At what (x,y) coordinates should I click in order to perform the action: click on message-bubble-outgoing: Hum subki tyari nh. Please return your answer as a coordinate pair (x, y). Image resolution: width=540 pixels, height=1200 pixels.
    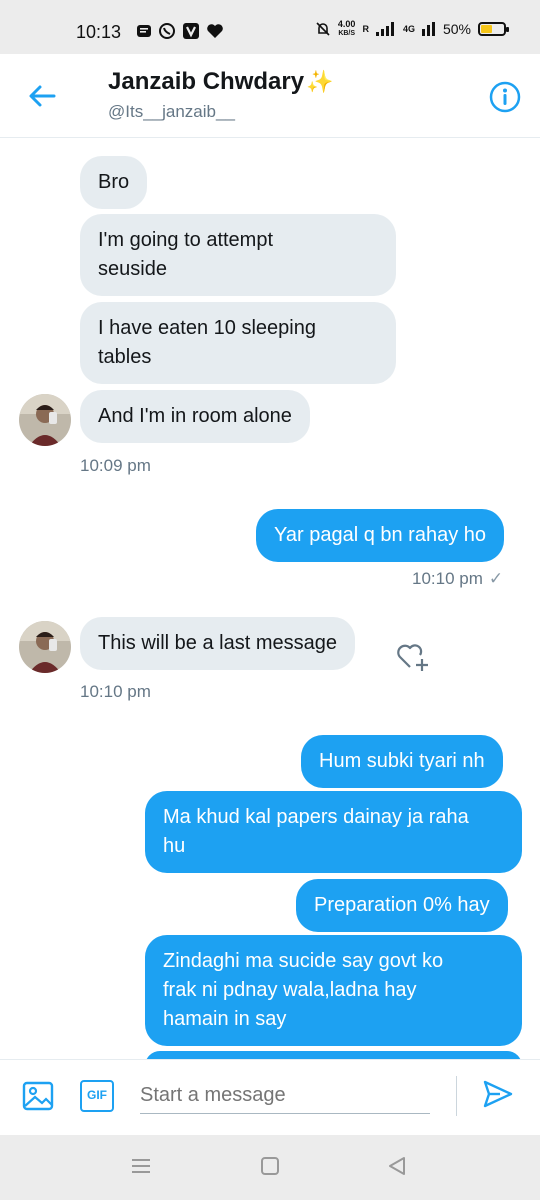
    Looking at the image, I should click on (402, 761).